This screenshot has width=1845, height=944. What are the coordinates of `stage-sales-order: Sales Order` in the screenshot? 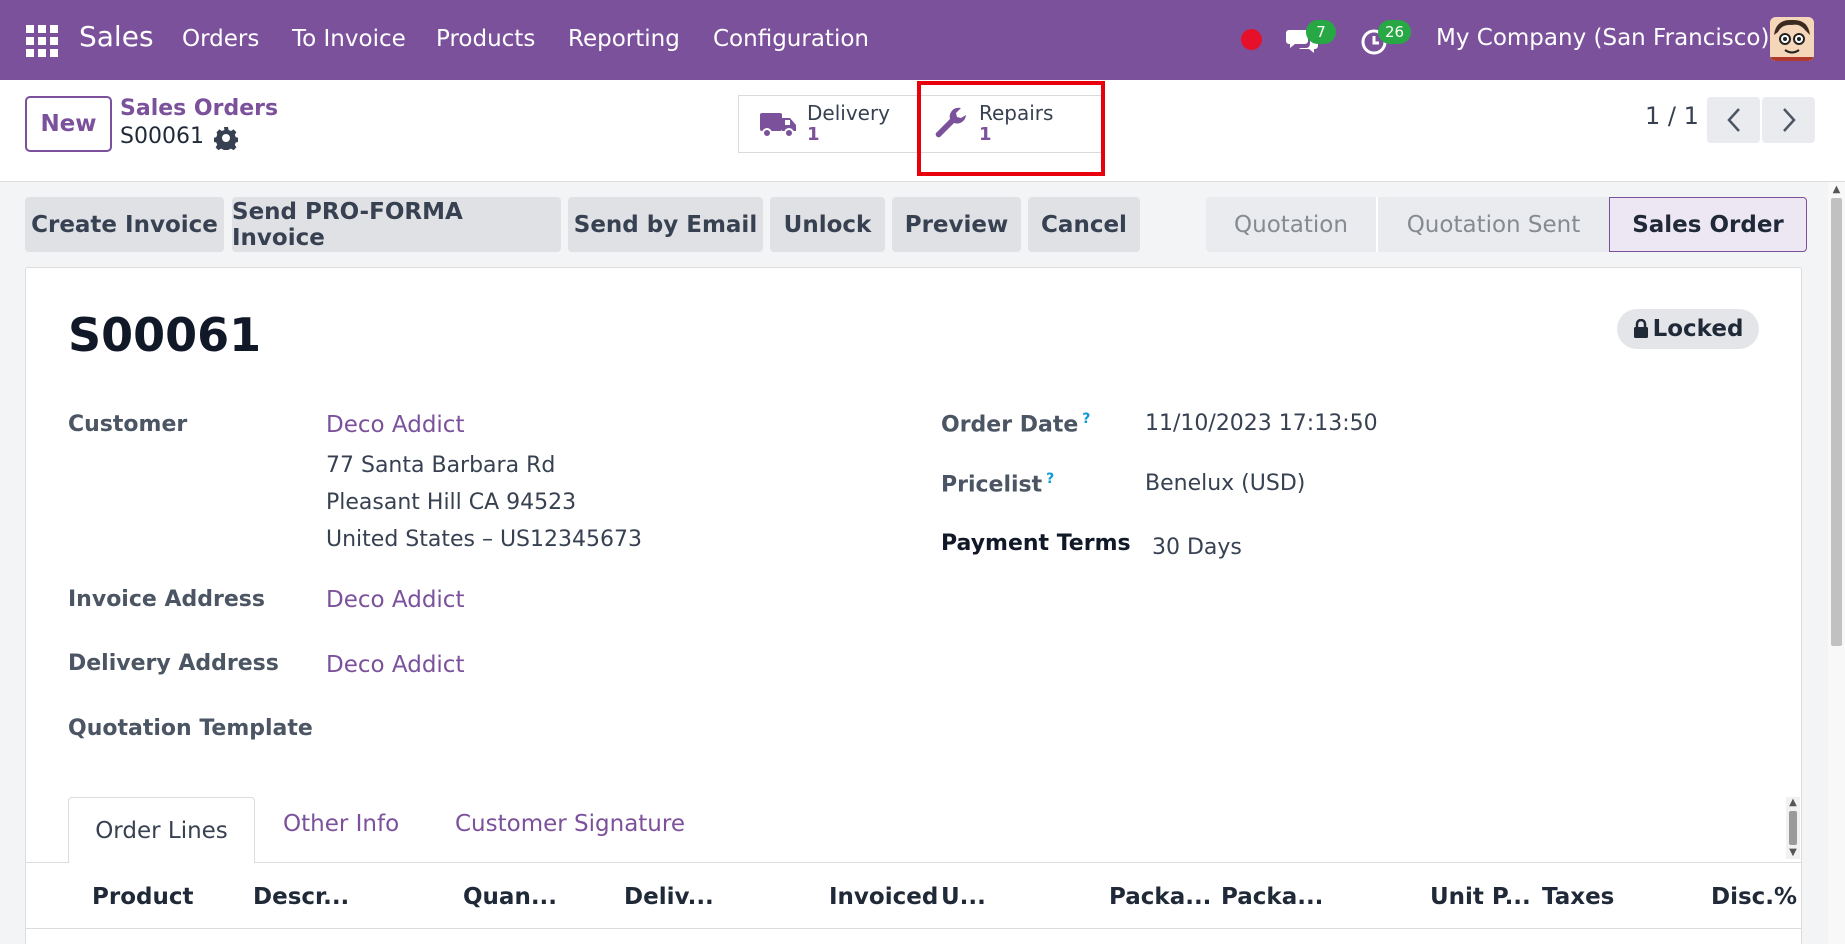 It's located at (1708, 224).